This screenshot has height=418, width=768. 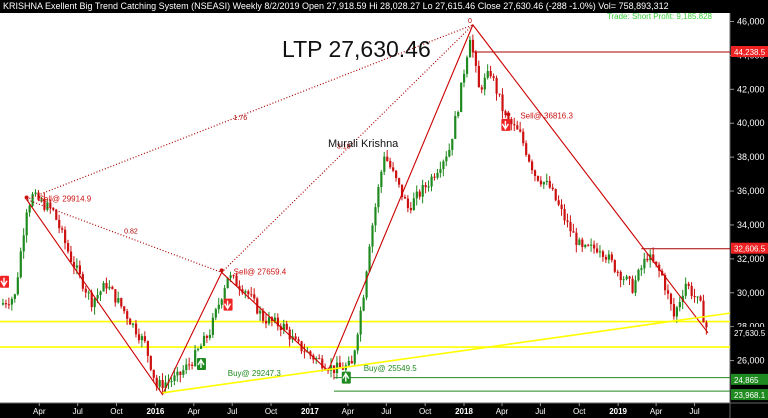 I want to click on fib-ratio-label: 0.82, so click(x=131, y=231).